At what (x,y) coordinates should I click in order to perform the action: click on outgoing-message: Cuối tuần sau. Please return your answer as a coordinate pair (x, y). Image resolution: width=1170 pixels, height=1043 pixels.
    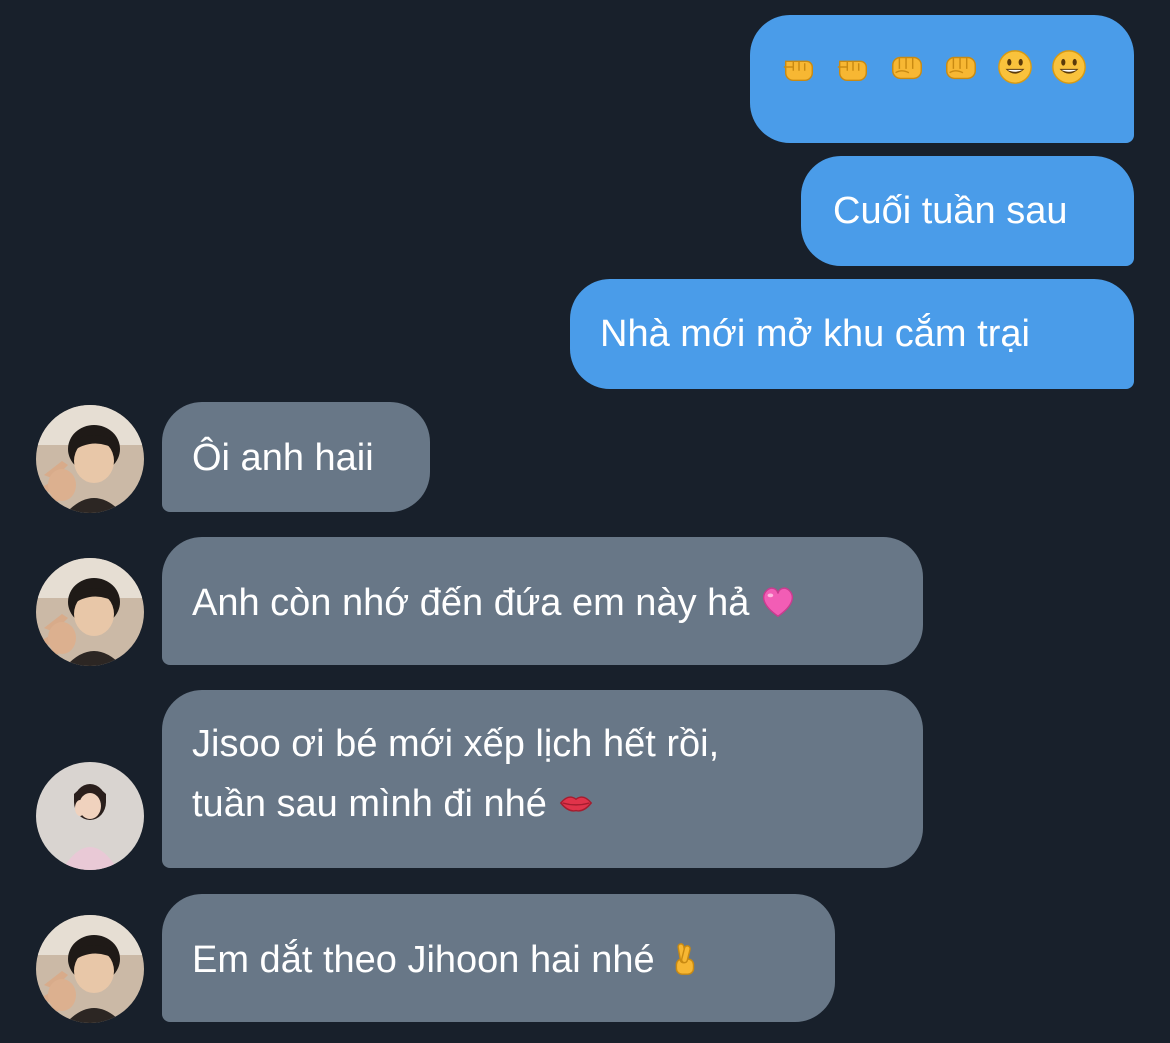
    Looking at the image, I should click on (967, 211).